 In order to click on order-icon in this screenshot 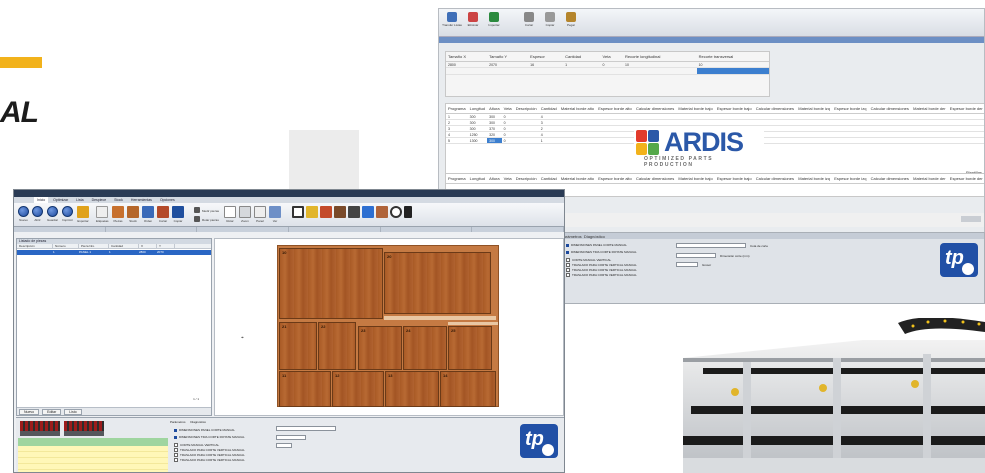, I will do `click(148, 212)`.